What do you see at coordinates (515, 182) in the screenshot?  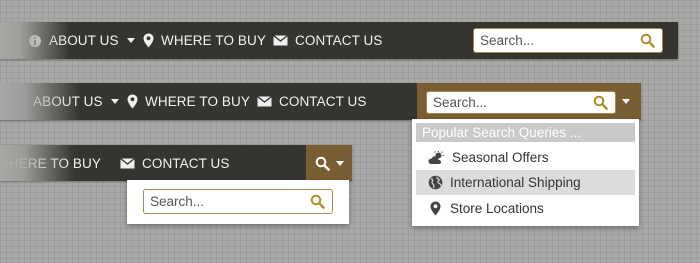 I see `dropdown-item-label: International Shipping` at bounding box center [515, 182].